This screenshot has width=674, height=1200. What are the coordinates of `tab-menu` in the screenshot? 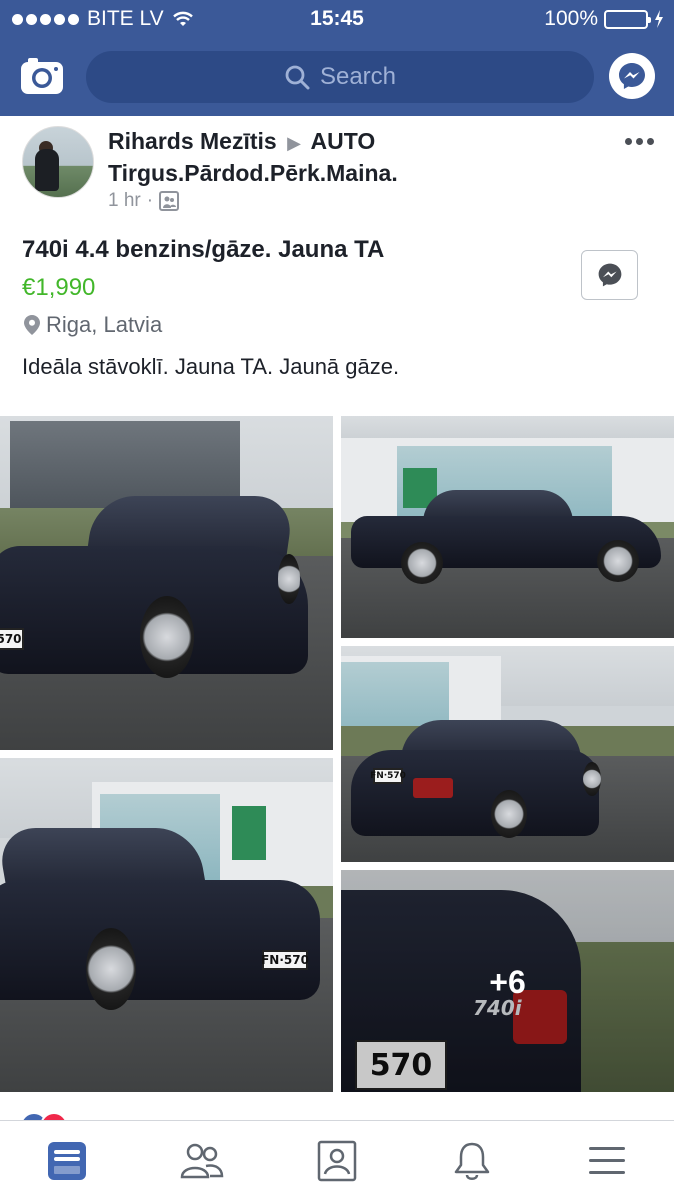 It's located at (606, 1160).